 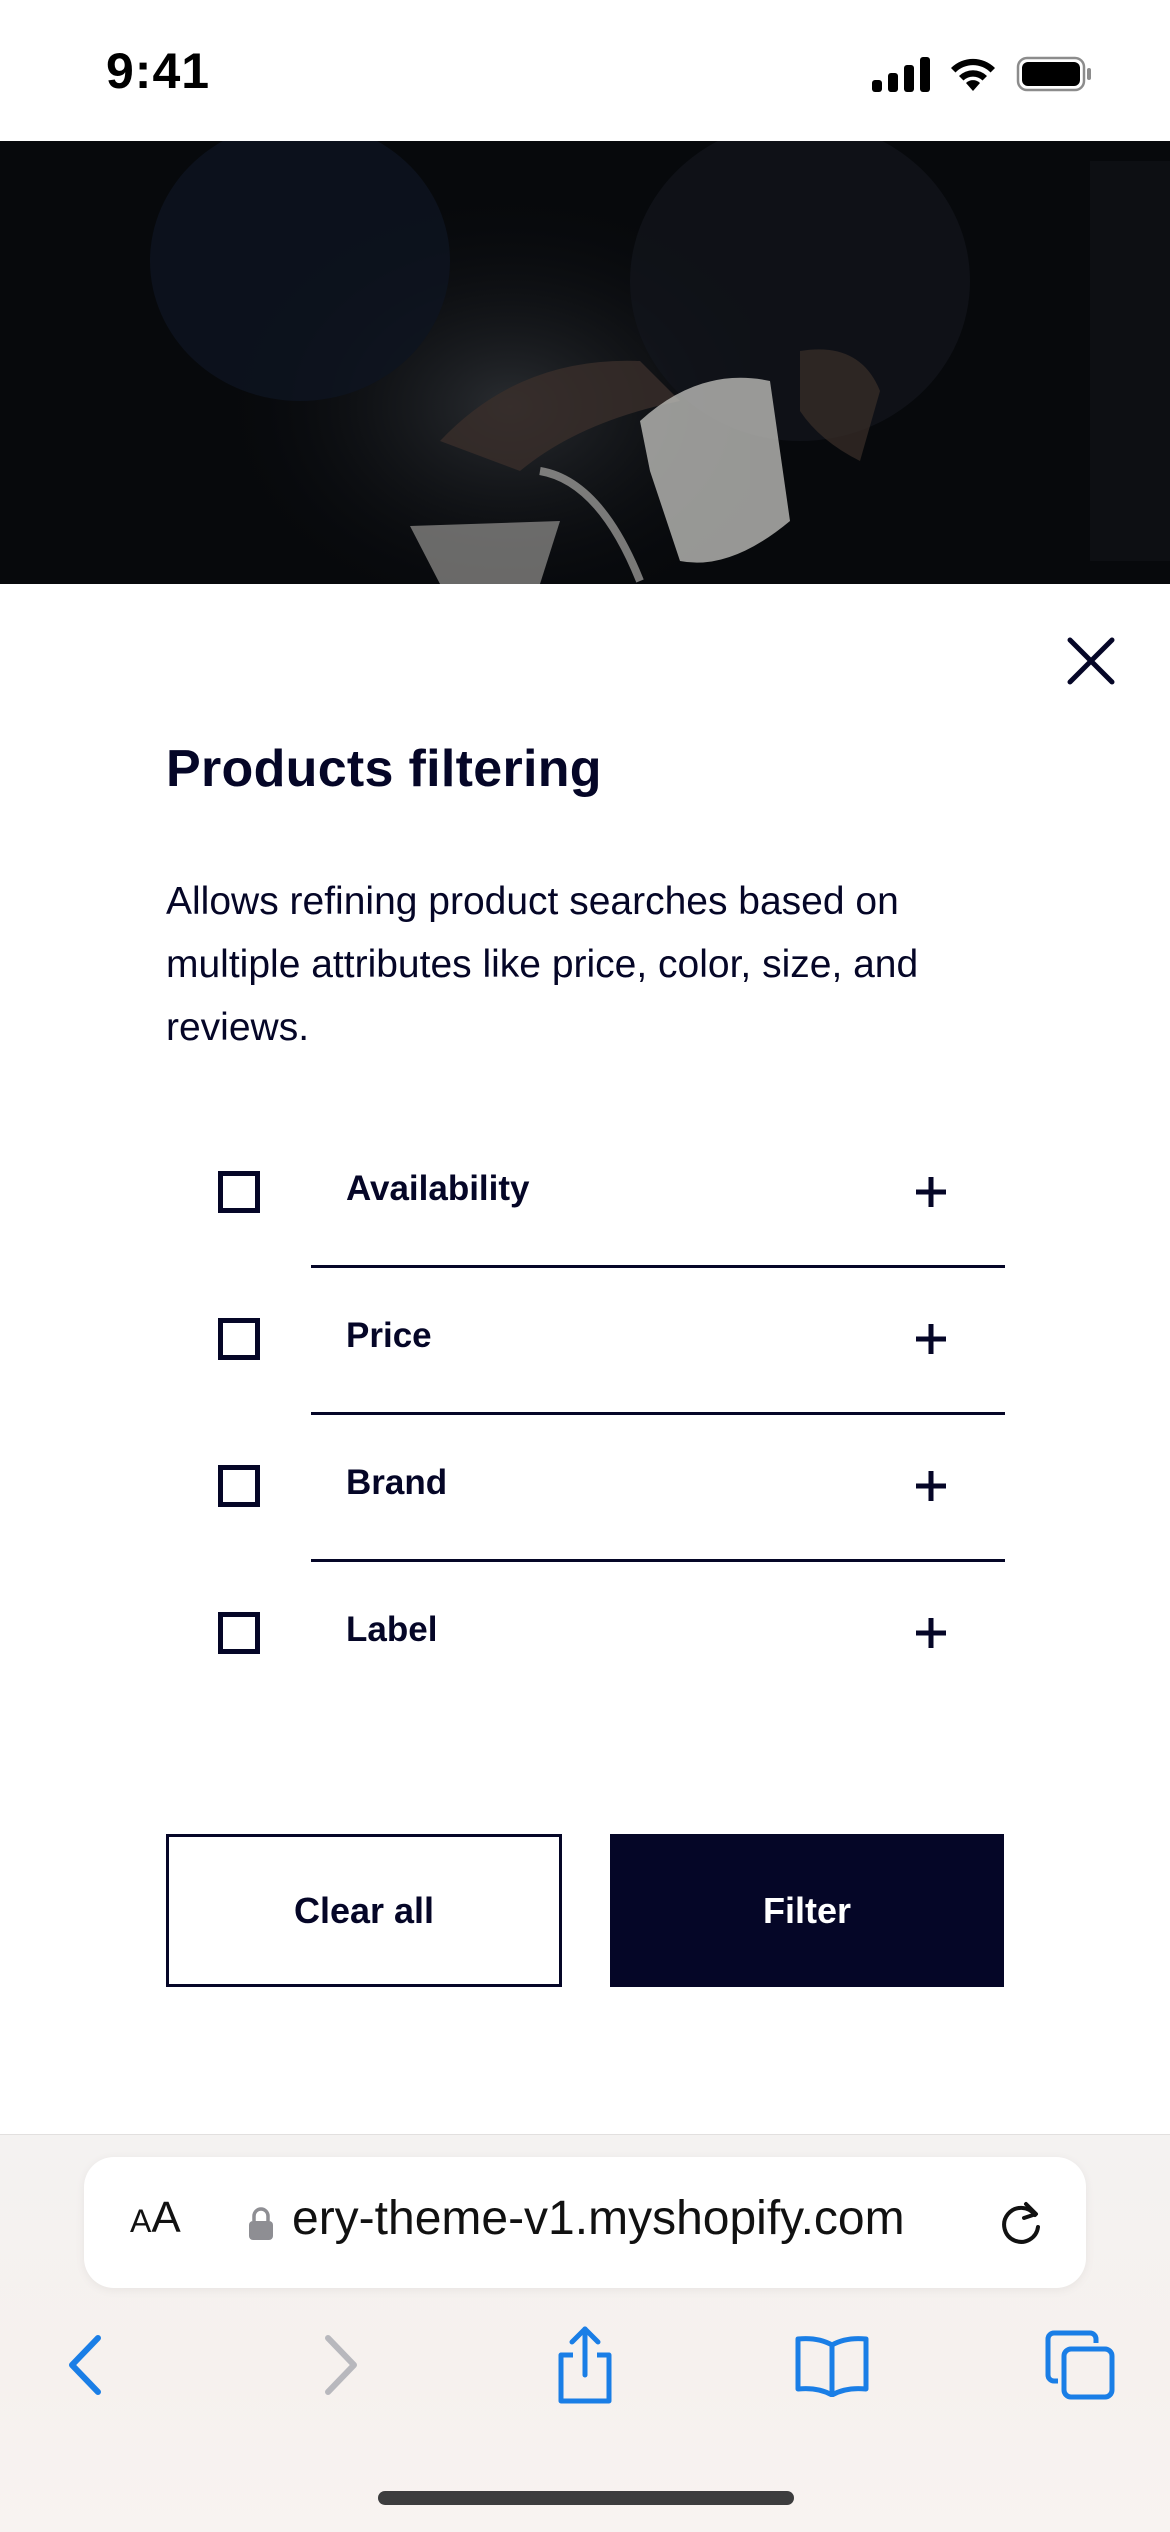 What do you see at coordinates (973, 74) in the screenshot?
I see `wifi-icon` at bounding box center [973, 74].